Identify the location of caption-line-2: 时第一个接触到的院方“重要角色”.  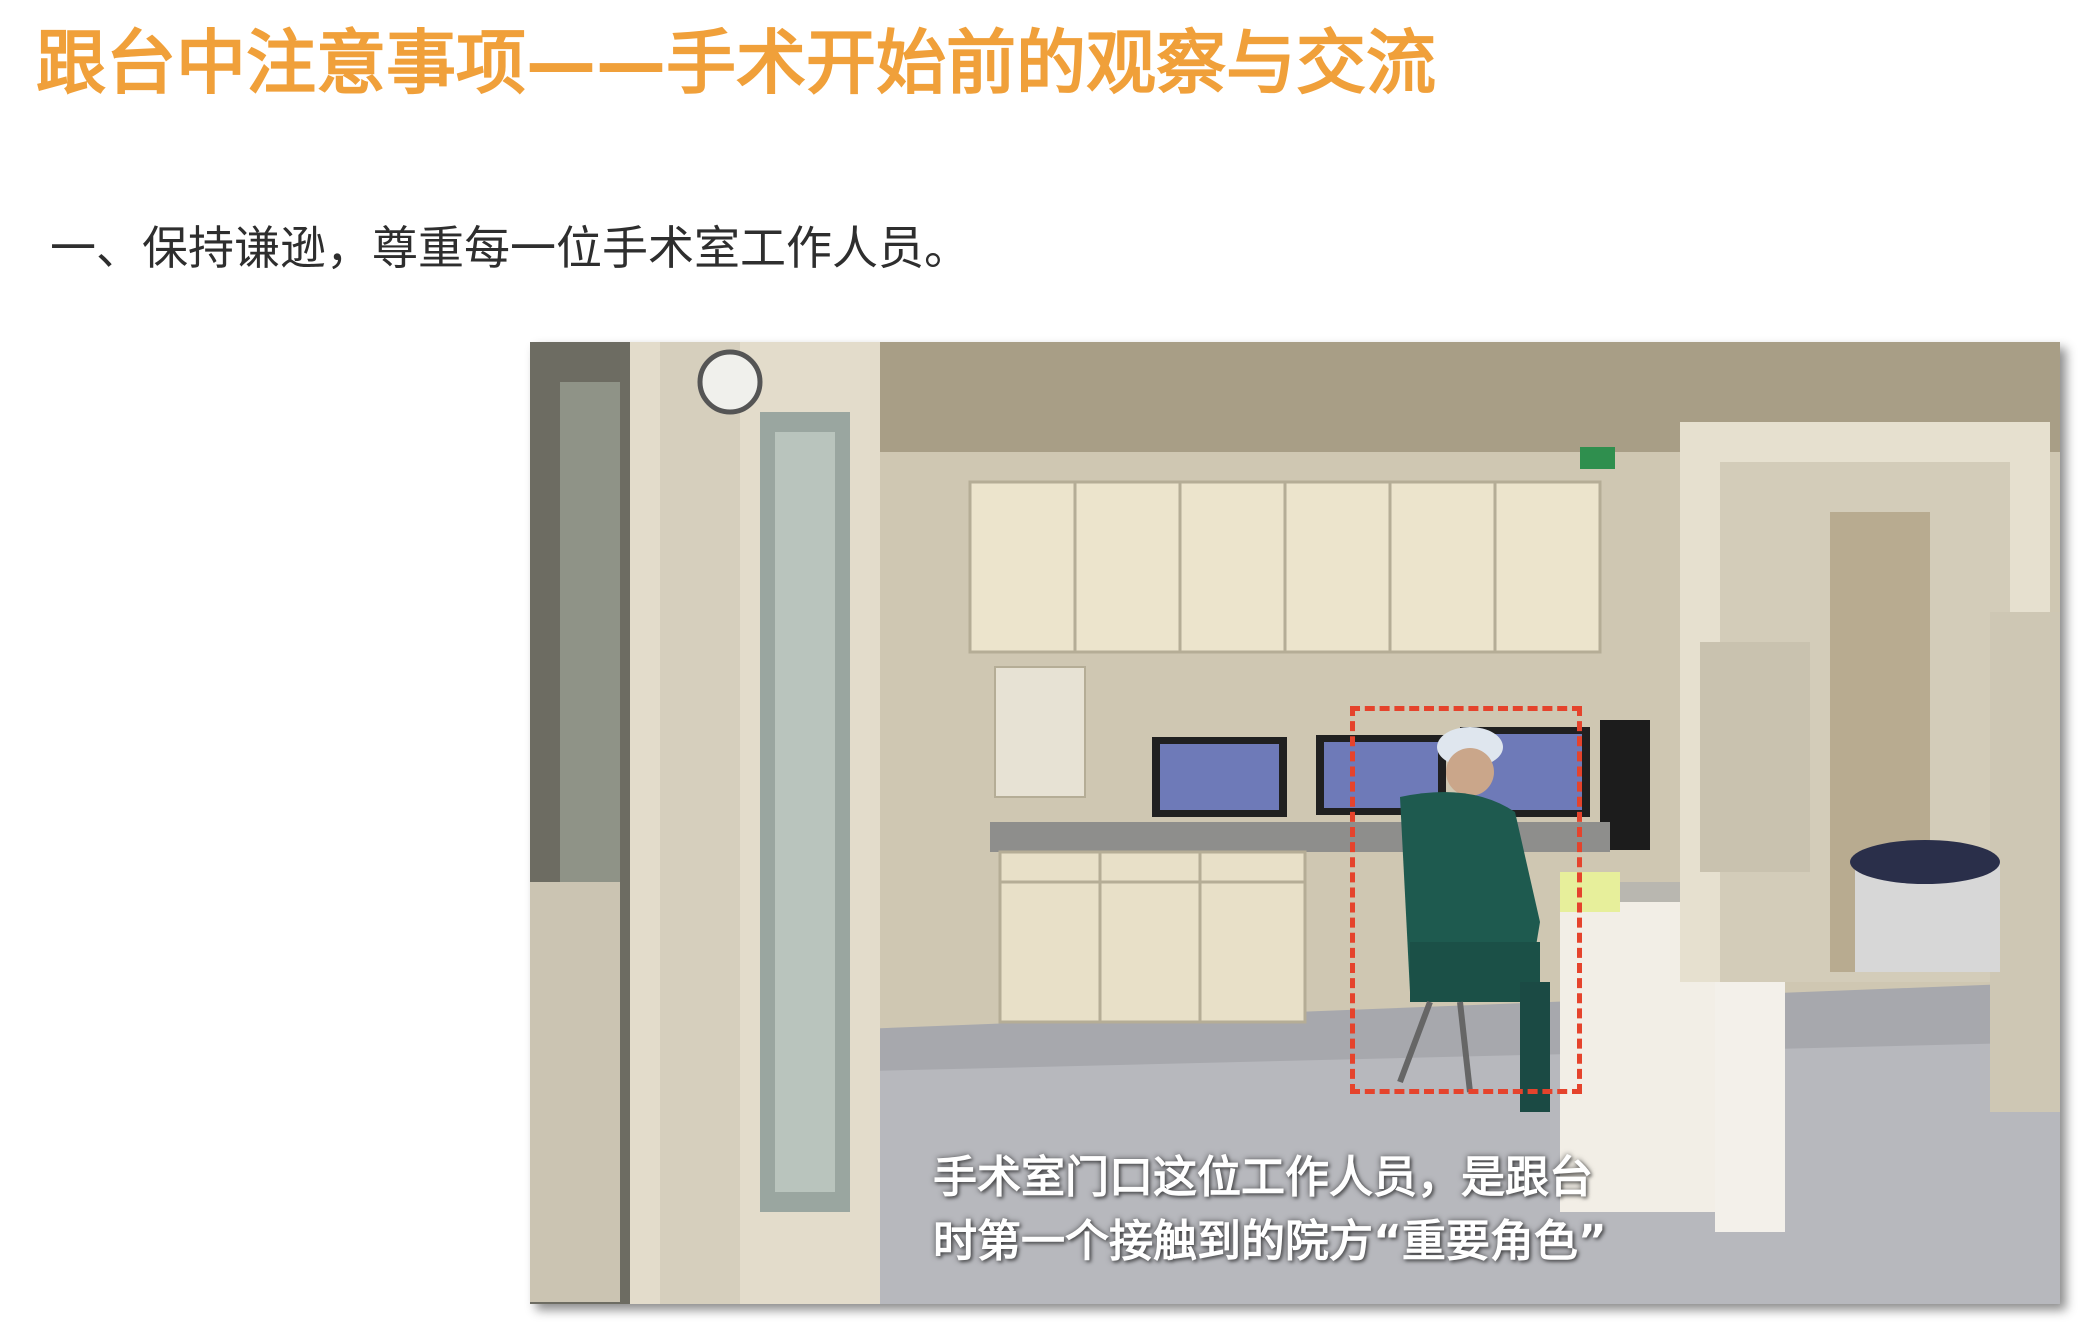
(1270, 1241).